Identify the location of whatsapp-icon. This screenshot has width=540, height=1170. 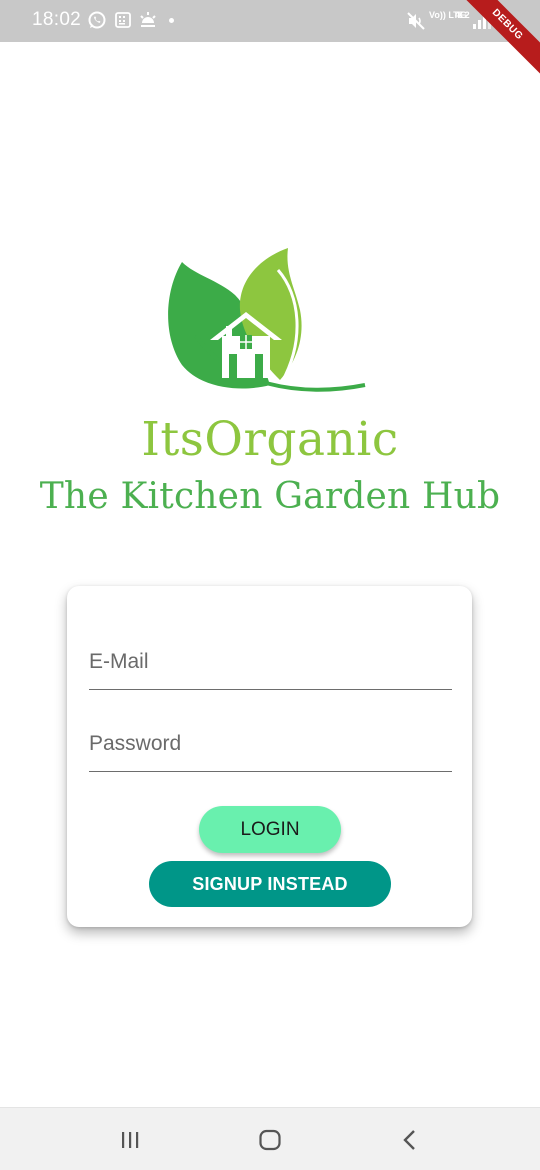
(97, 22).